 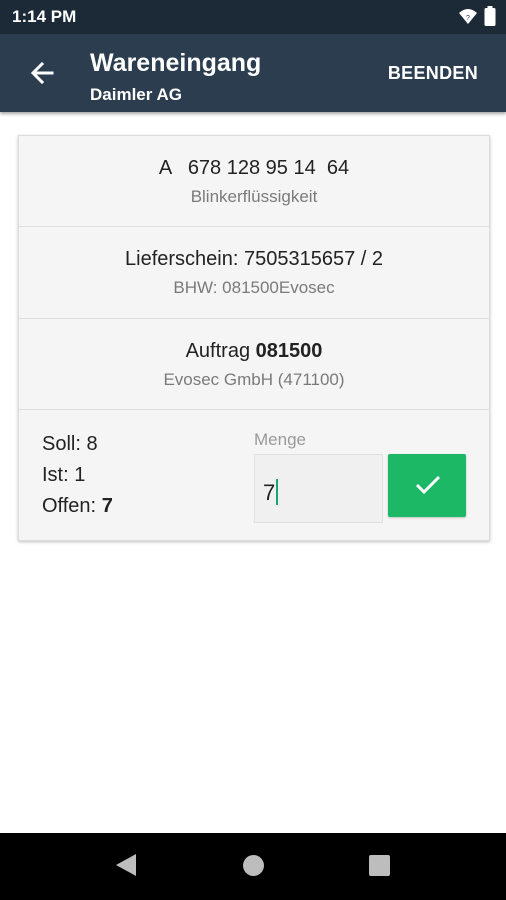 I want to click on article-number: A 678 128 95 14 64, so click(x=254, y=168).